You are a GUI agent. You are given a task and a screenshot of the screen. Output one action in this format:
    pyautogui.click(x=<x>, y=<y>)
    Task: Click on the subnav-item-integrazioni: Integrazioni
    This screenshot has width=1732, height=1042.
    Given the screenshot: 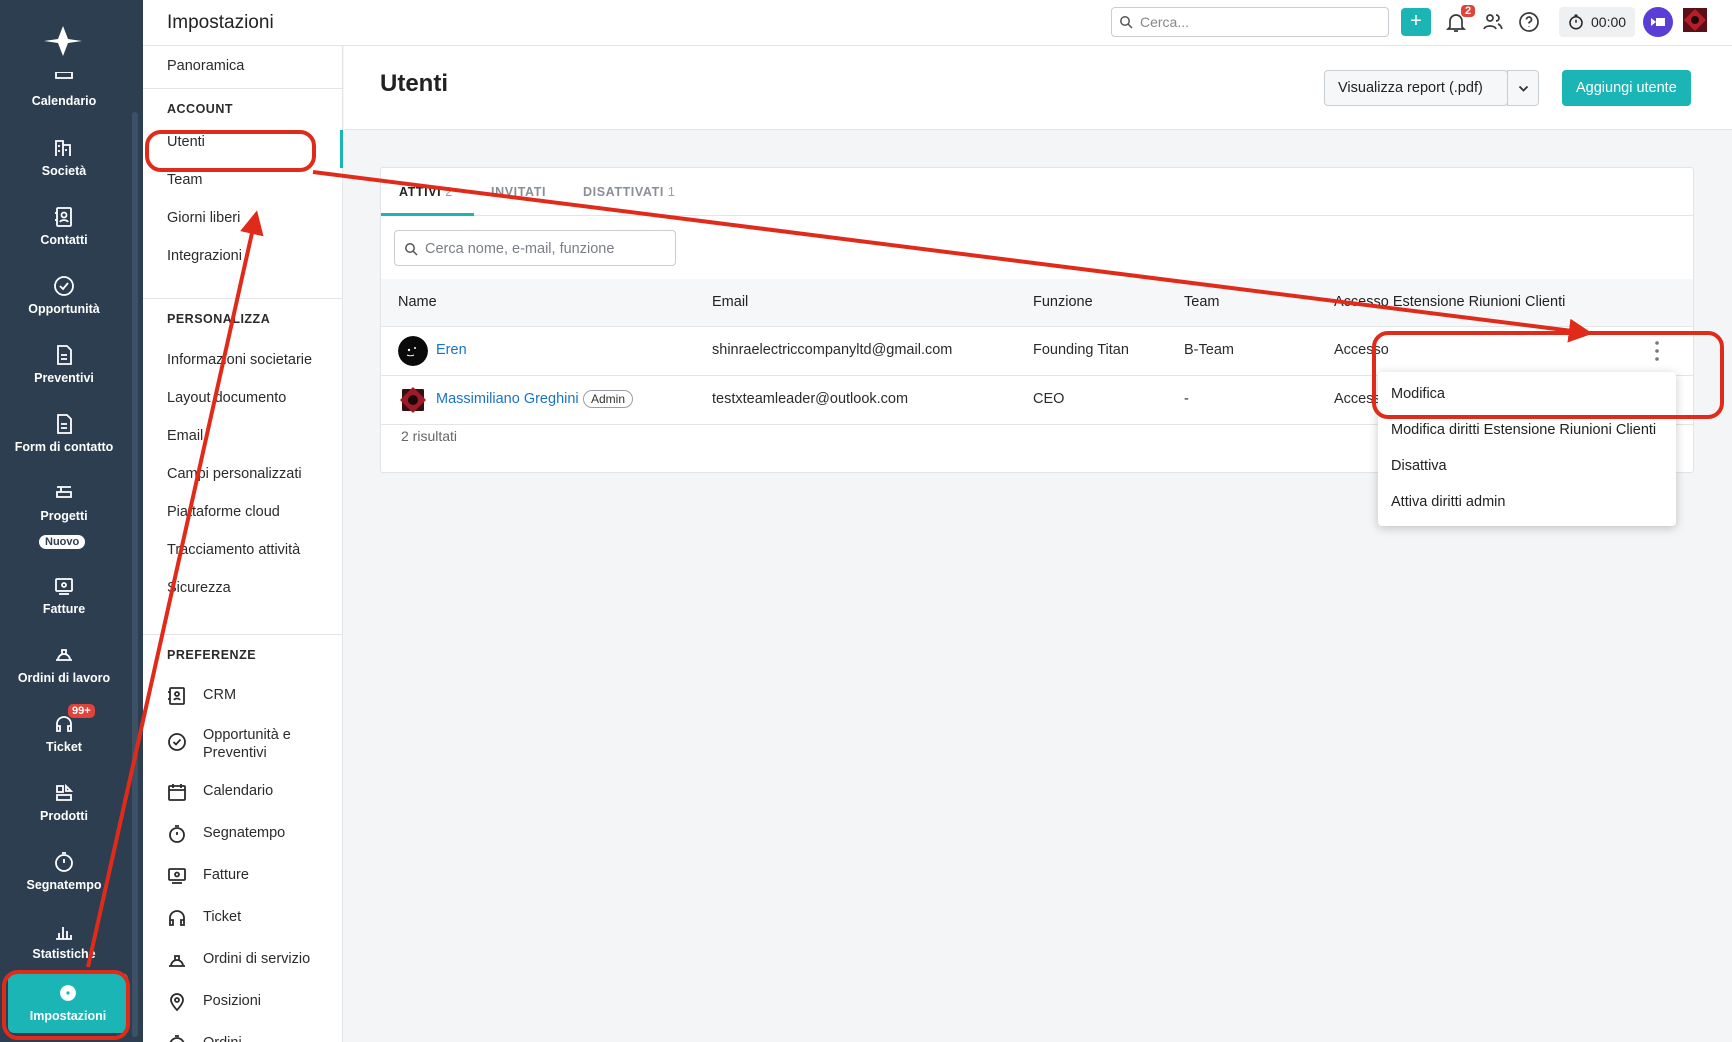 What is the action you would take?
    pyautogui.click(x=204, y=256)
    